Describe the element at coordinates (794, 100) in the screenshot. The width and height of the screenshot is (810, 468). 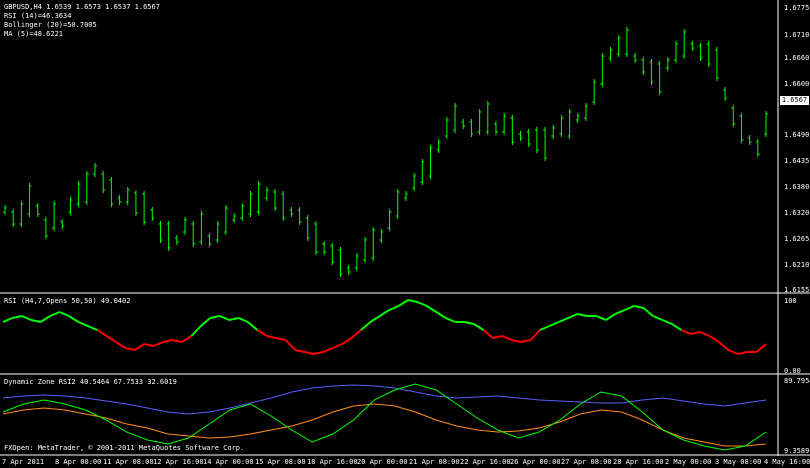
I see `current-price-label: 1.6567` at that location.